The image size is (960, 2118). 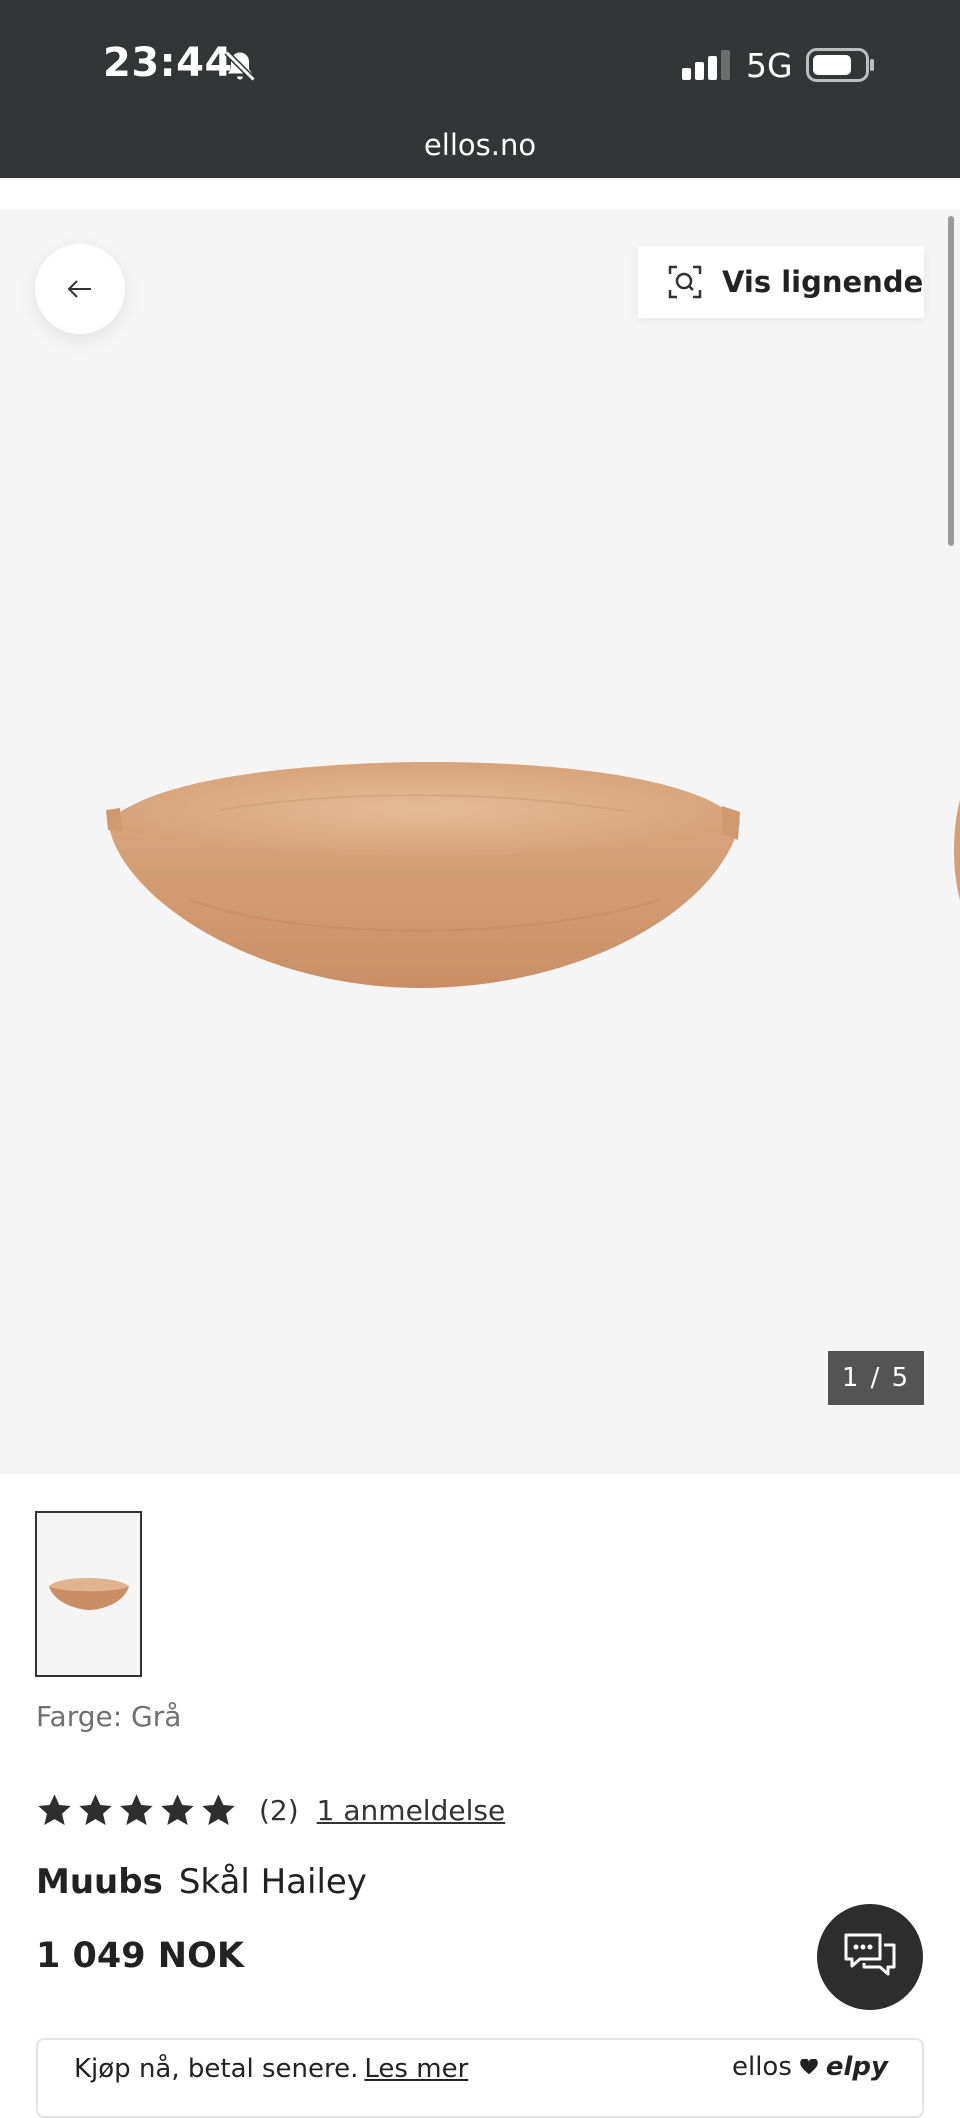 I want to click on product-title: Muubs Skål Hailey, so click(x=201, y=1882).